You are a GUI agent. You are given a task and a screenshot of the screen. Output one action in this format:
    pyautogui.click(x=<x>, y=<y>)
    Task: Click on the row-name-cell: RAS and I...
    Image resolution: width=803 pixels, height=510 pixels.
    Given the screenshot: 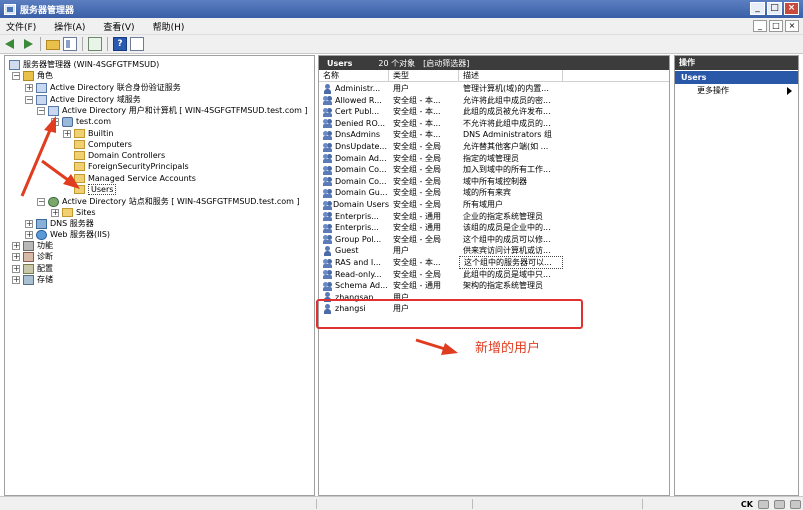 What is the action you would take?
    pyautogui.click(x=354, y=263)
    